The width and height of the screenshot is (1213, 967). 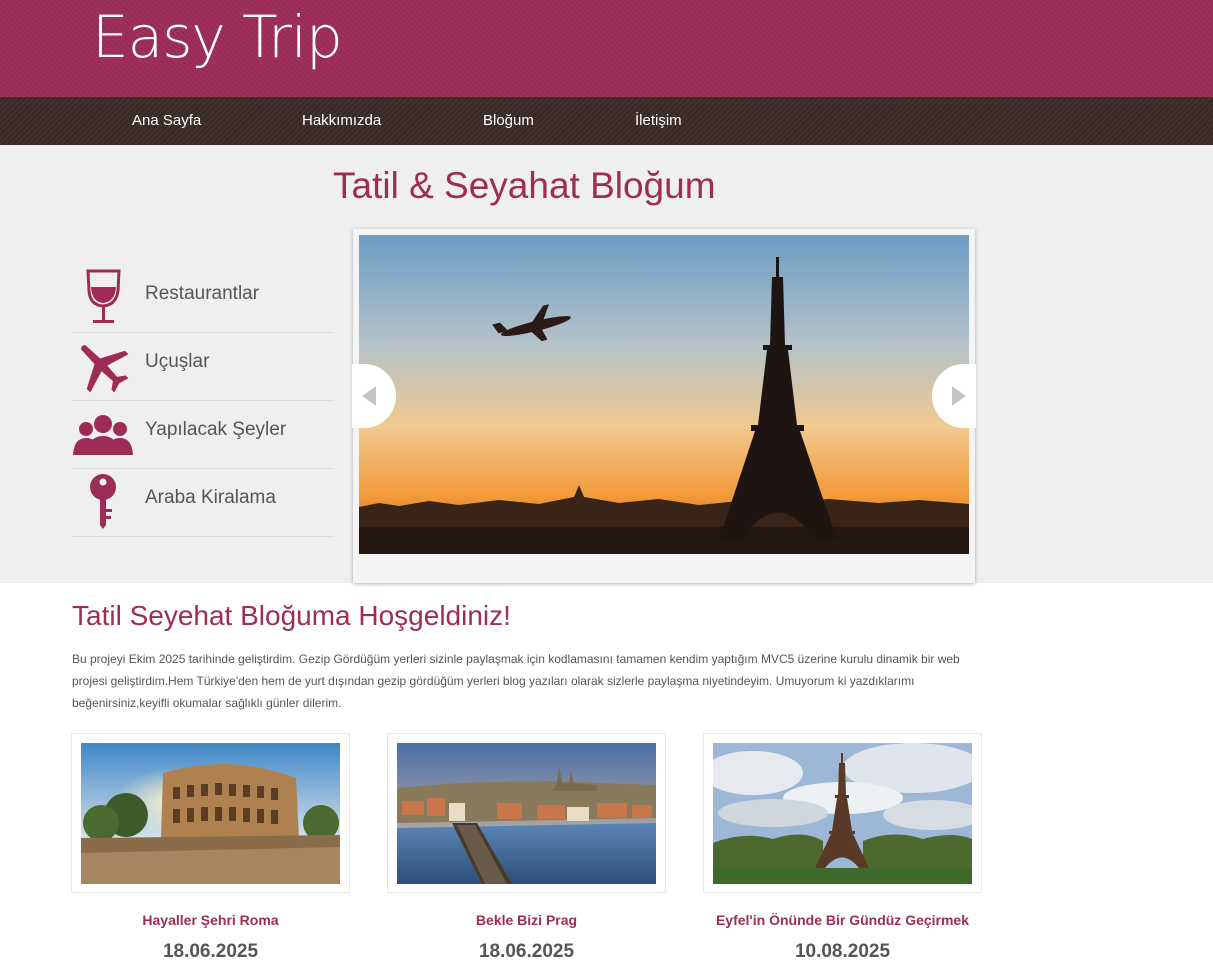 What do you see at coordinates (217, 37) in the screenshot?
I see `site-logo: Easy Trip` at bounding box center [217, 37].